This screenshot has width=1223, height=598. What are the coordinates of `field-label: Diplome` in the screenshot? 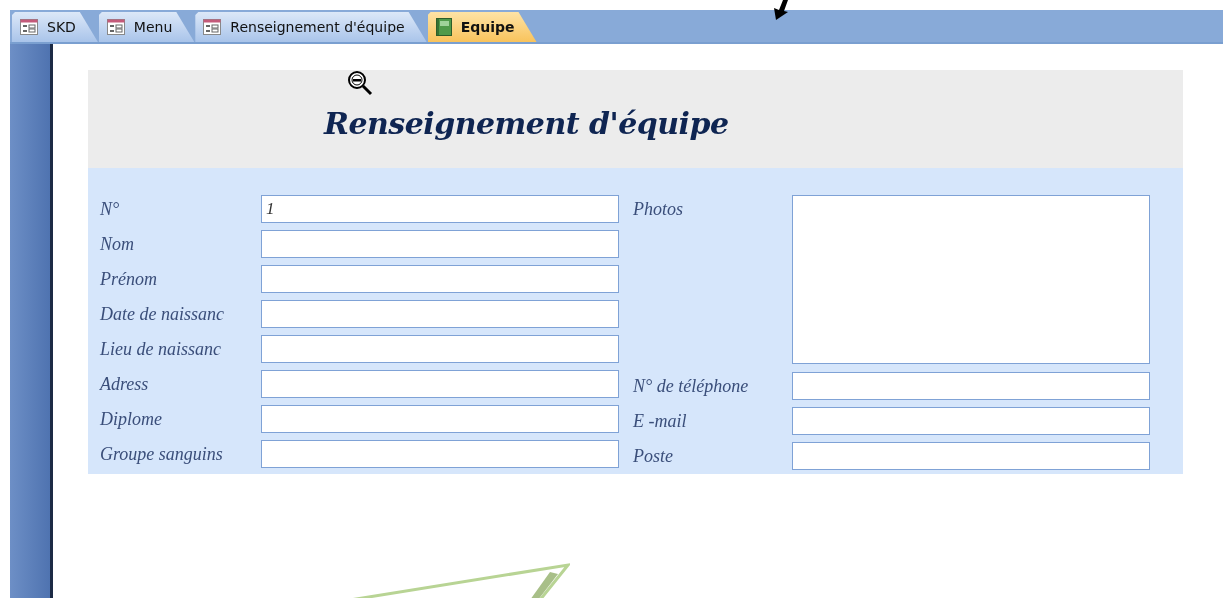 It's located at (131, 419).